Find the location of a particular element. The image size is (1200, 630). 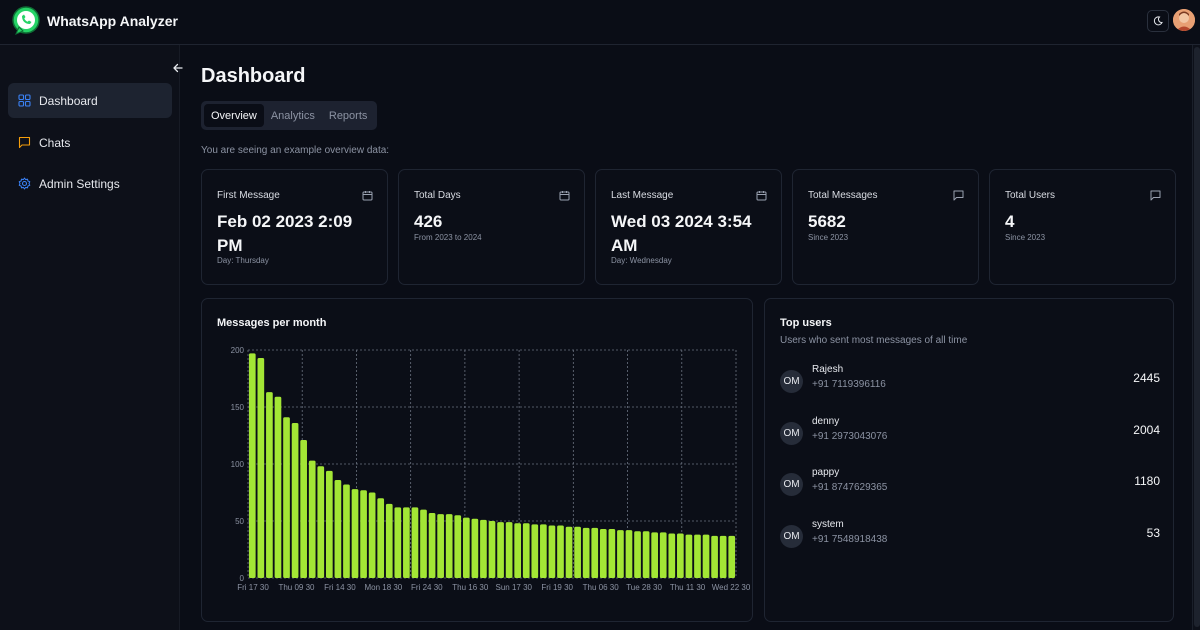

theme-toggle-button is located at coordinates (1158, 21).